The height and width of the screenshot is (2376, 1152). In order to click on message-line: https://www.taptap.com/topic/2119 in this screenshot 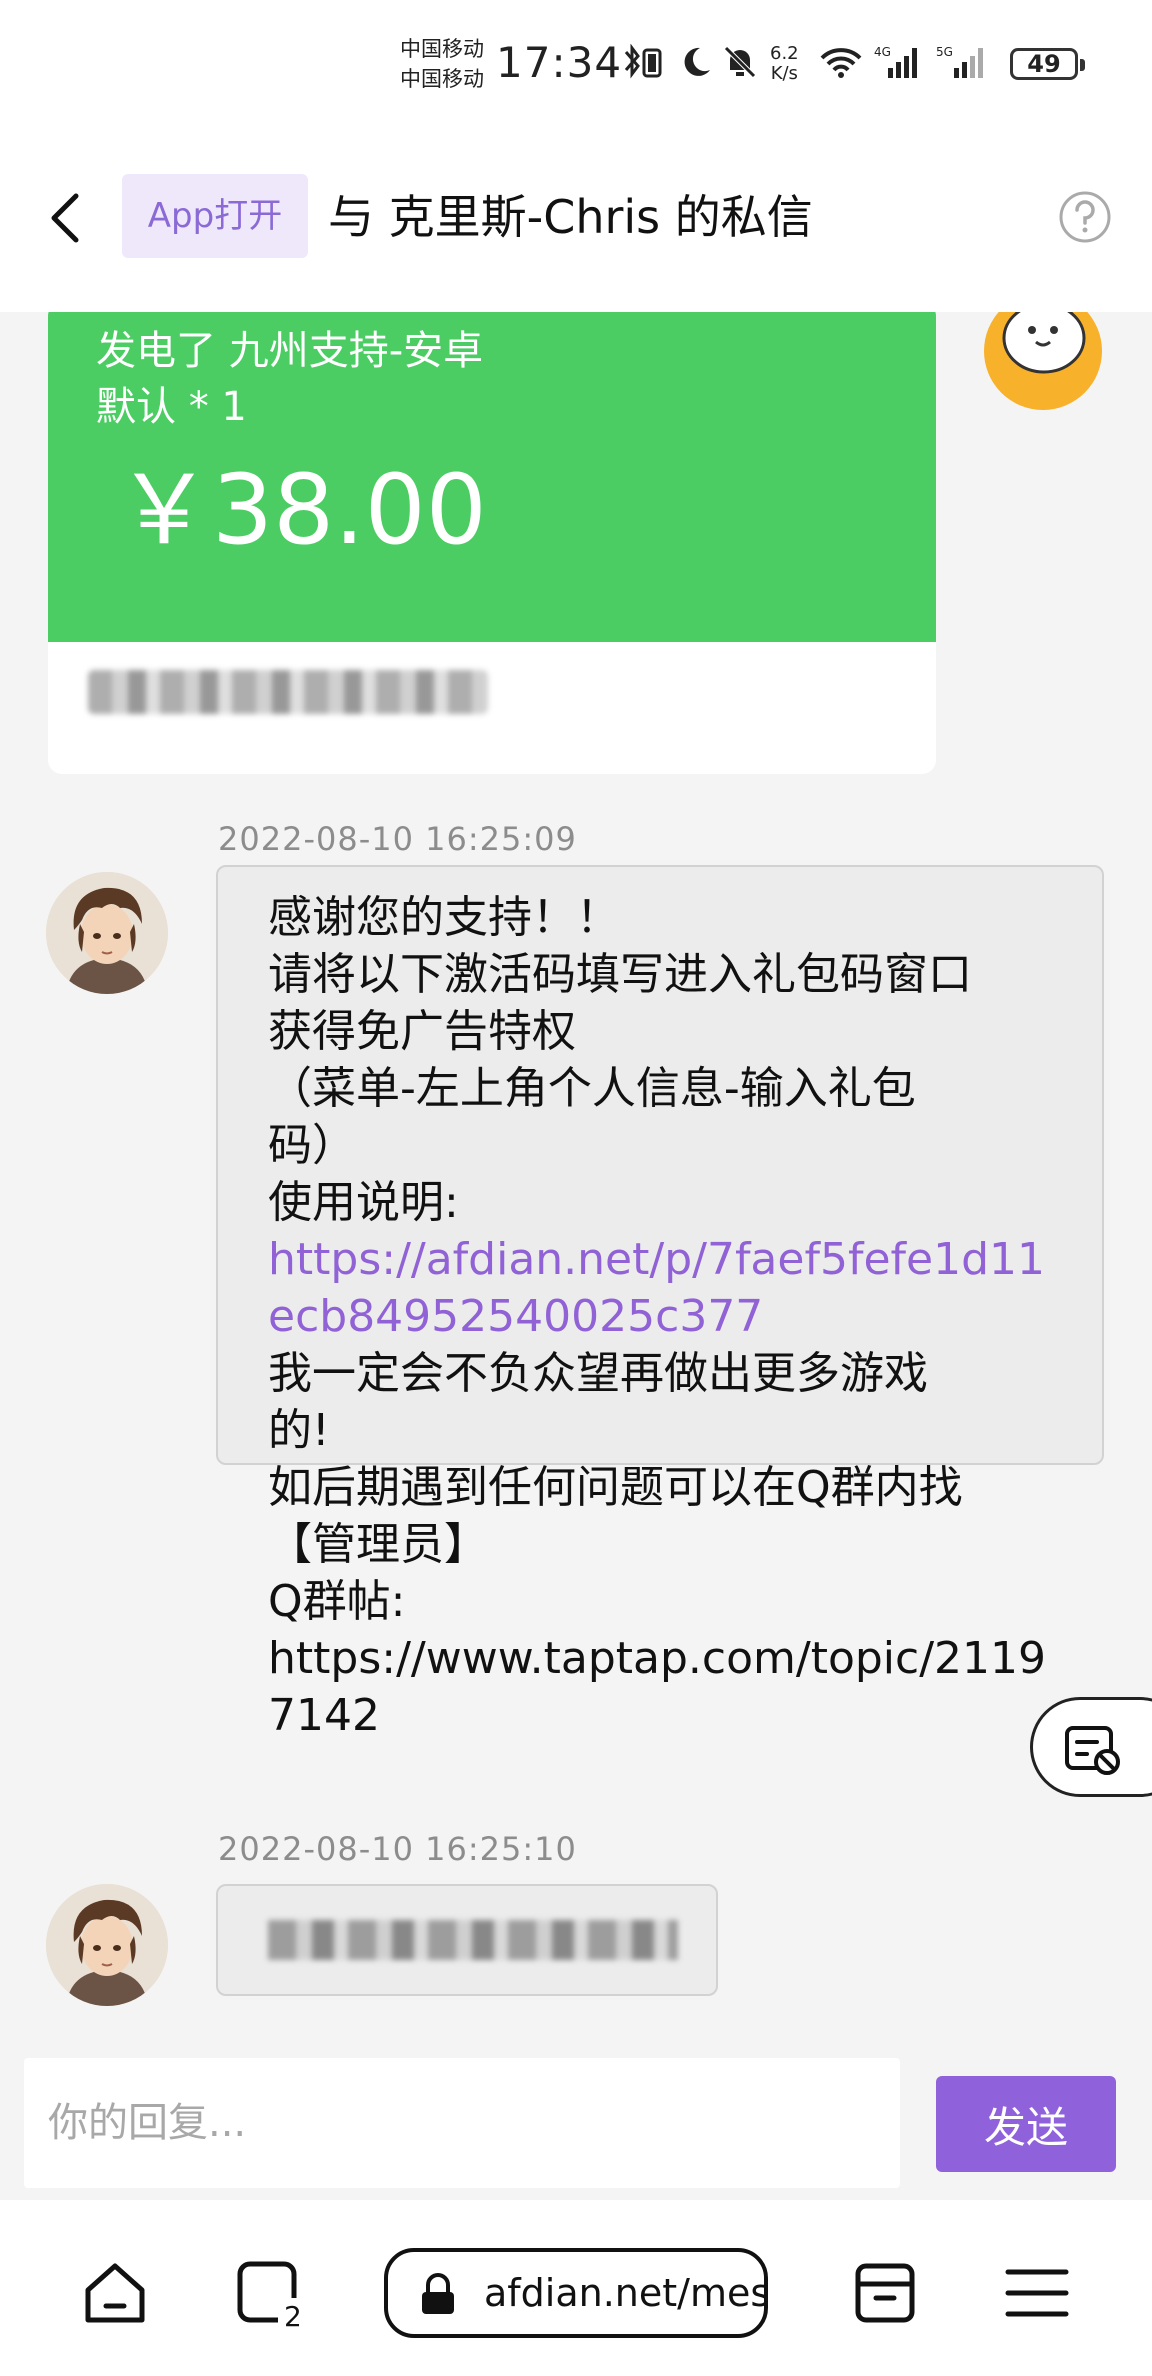, I will do `click(657, 1658)`.